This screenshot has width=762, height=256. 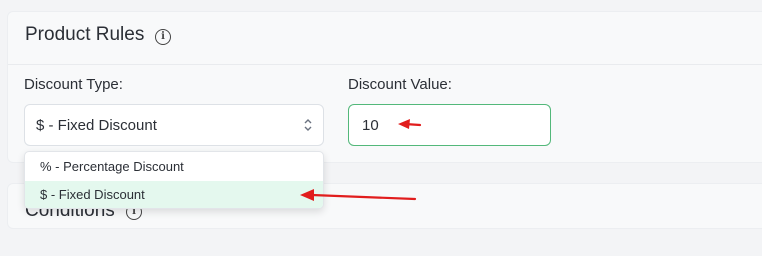 I want to click on chevron-up-down-icon, so click(x=308, y=125).